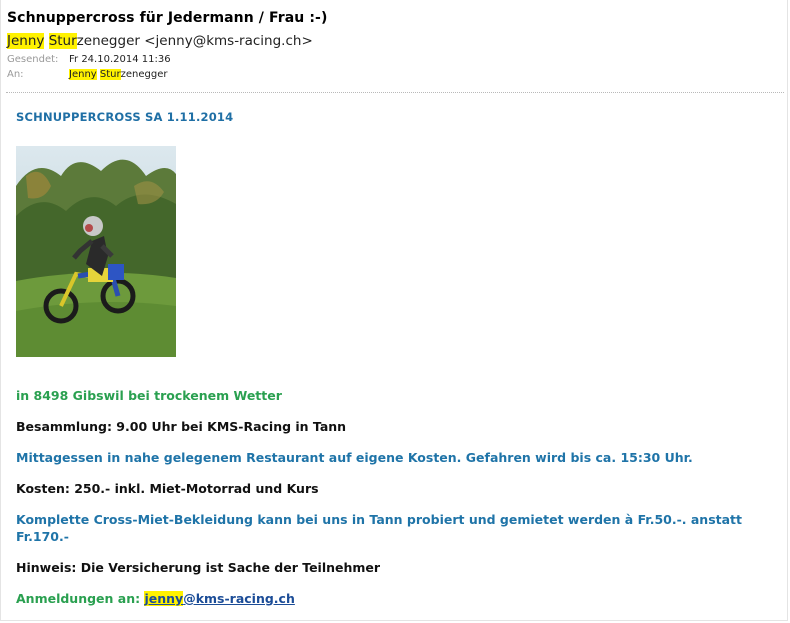  I want to click on sender-email: <jenny@kms-racing.ch>, so click(228, 41).